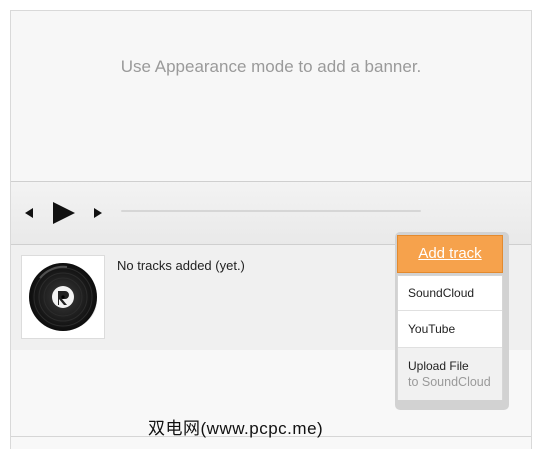 The image size is (543, 449). I want to click on empty-tracks-message: No tracks added (yet.), so click(181, 265).